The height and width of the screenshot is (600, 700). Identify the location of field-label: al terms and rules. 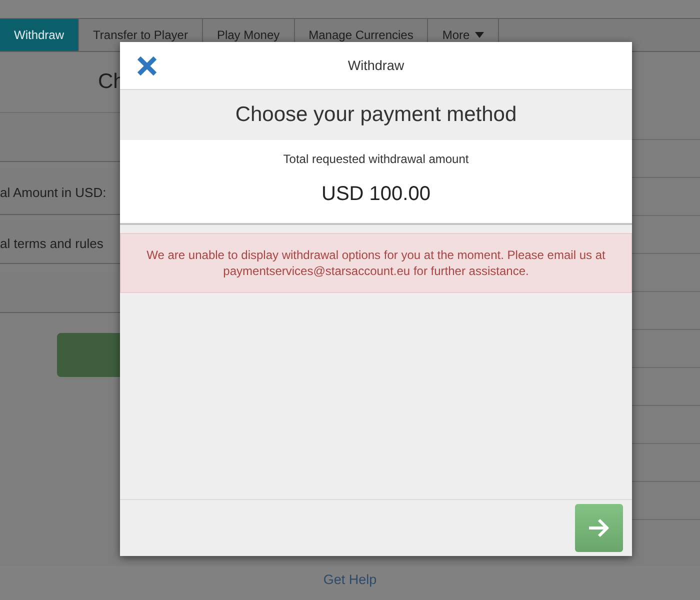
(52, 243).